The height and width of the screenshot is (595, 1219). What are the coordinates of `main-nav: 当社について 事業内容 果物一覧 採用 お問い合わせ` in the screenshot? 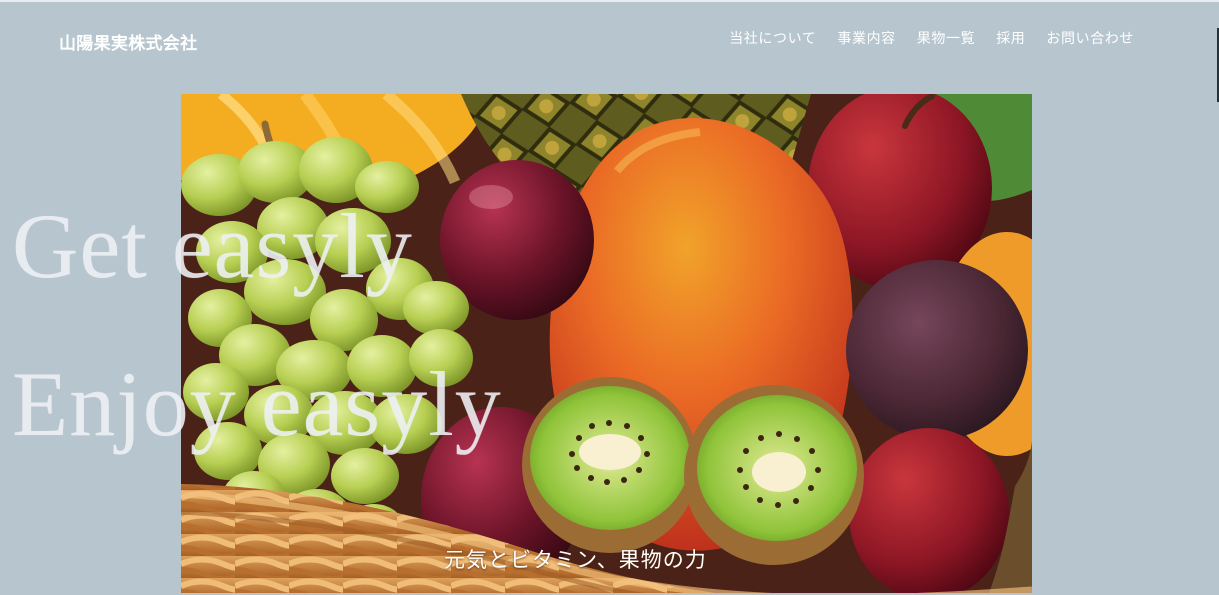 It's located at (931, 38).